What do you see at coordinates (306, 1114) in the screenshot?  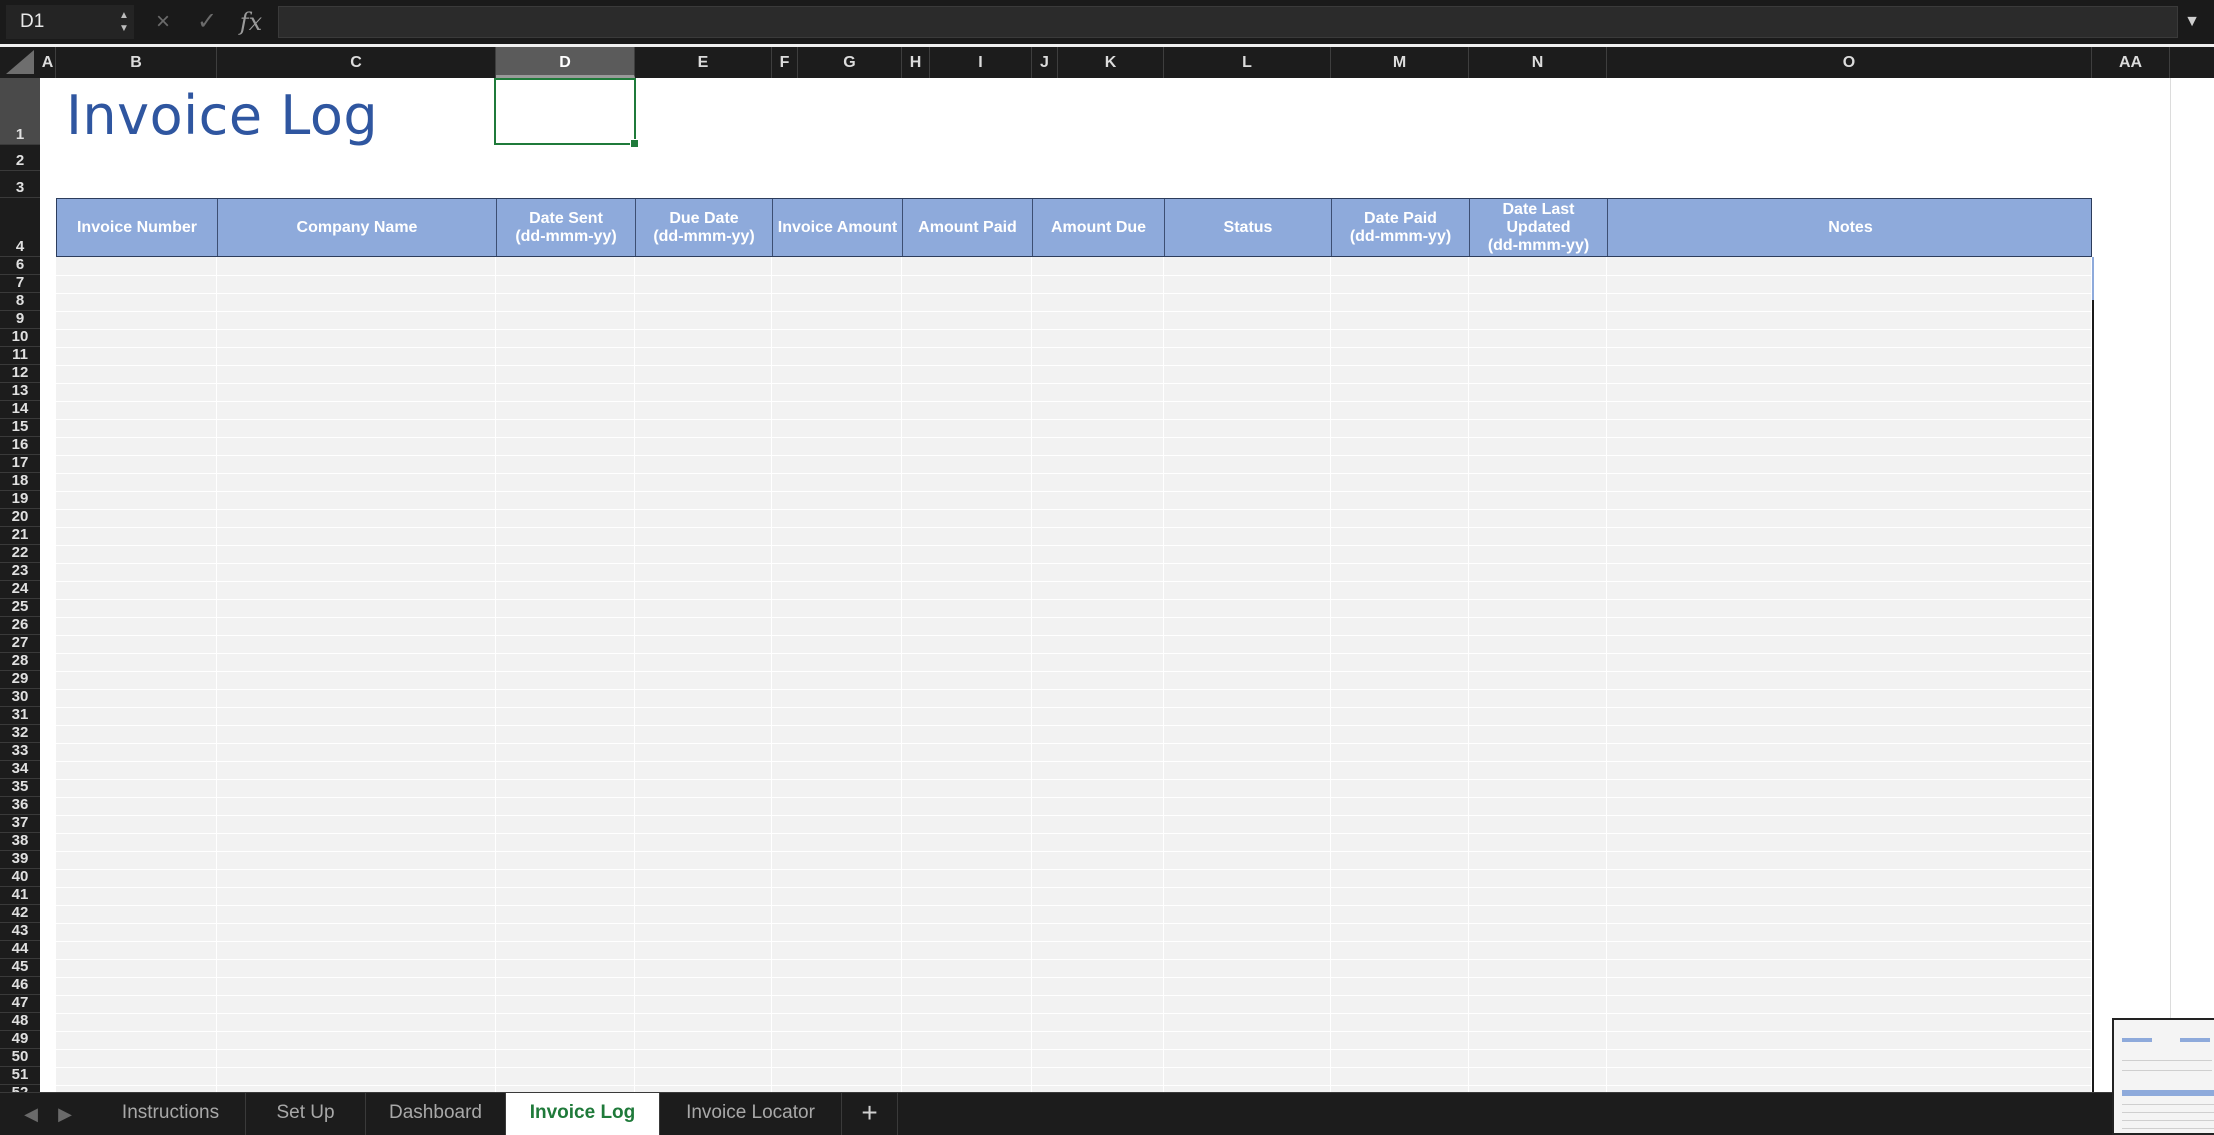 I see `sheet-tab-set-up: Set Up` at bounding box center [306, 1114].